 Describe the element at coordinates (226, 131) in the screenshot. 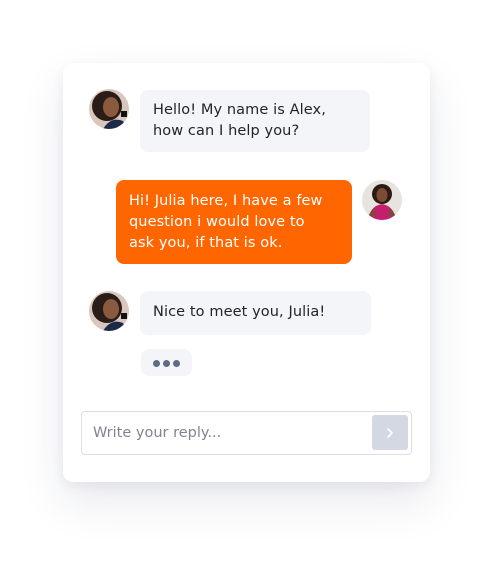

I see `message-line: how can I help you?` at that location.